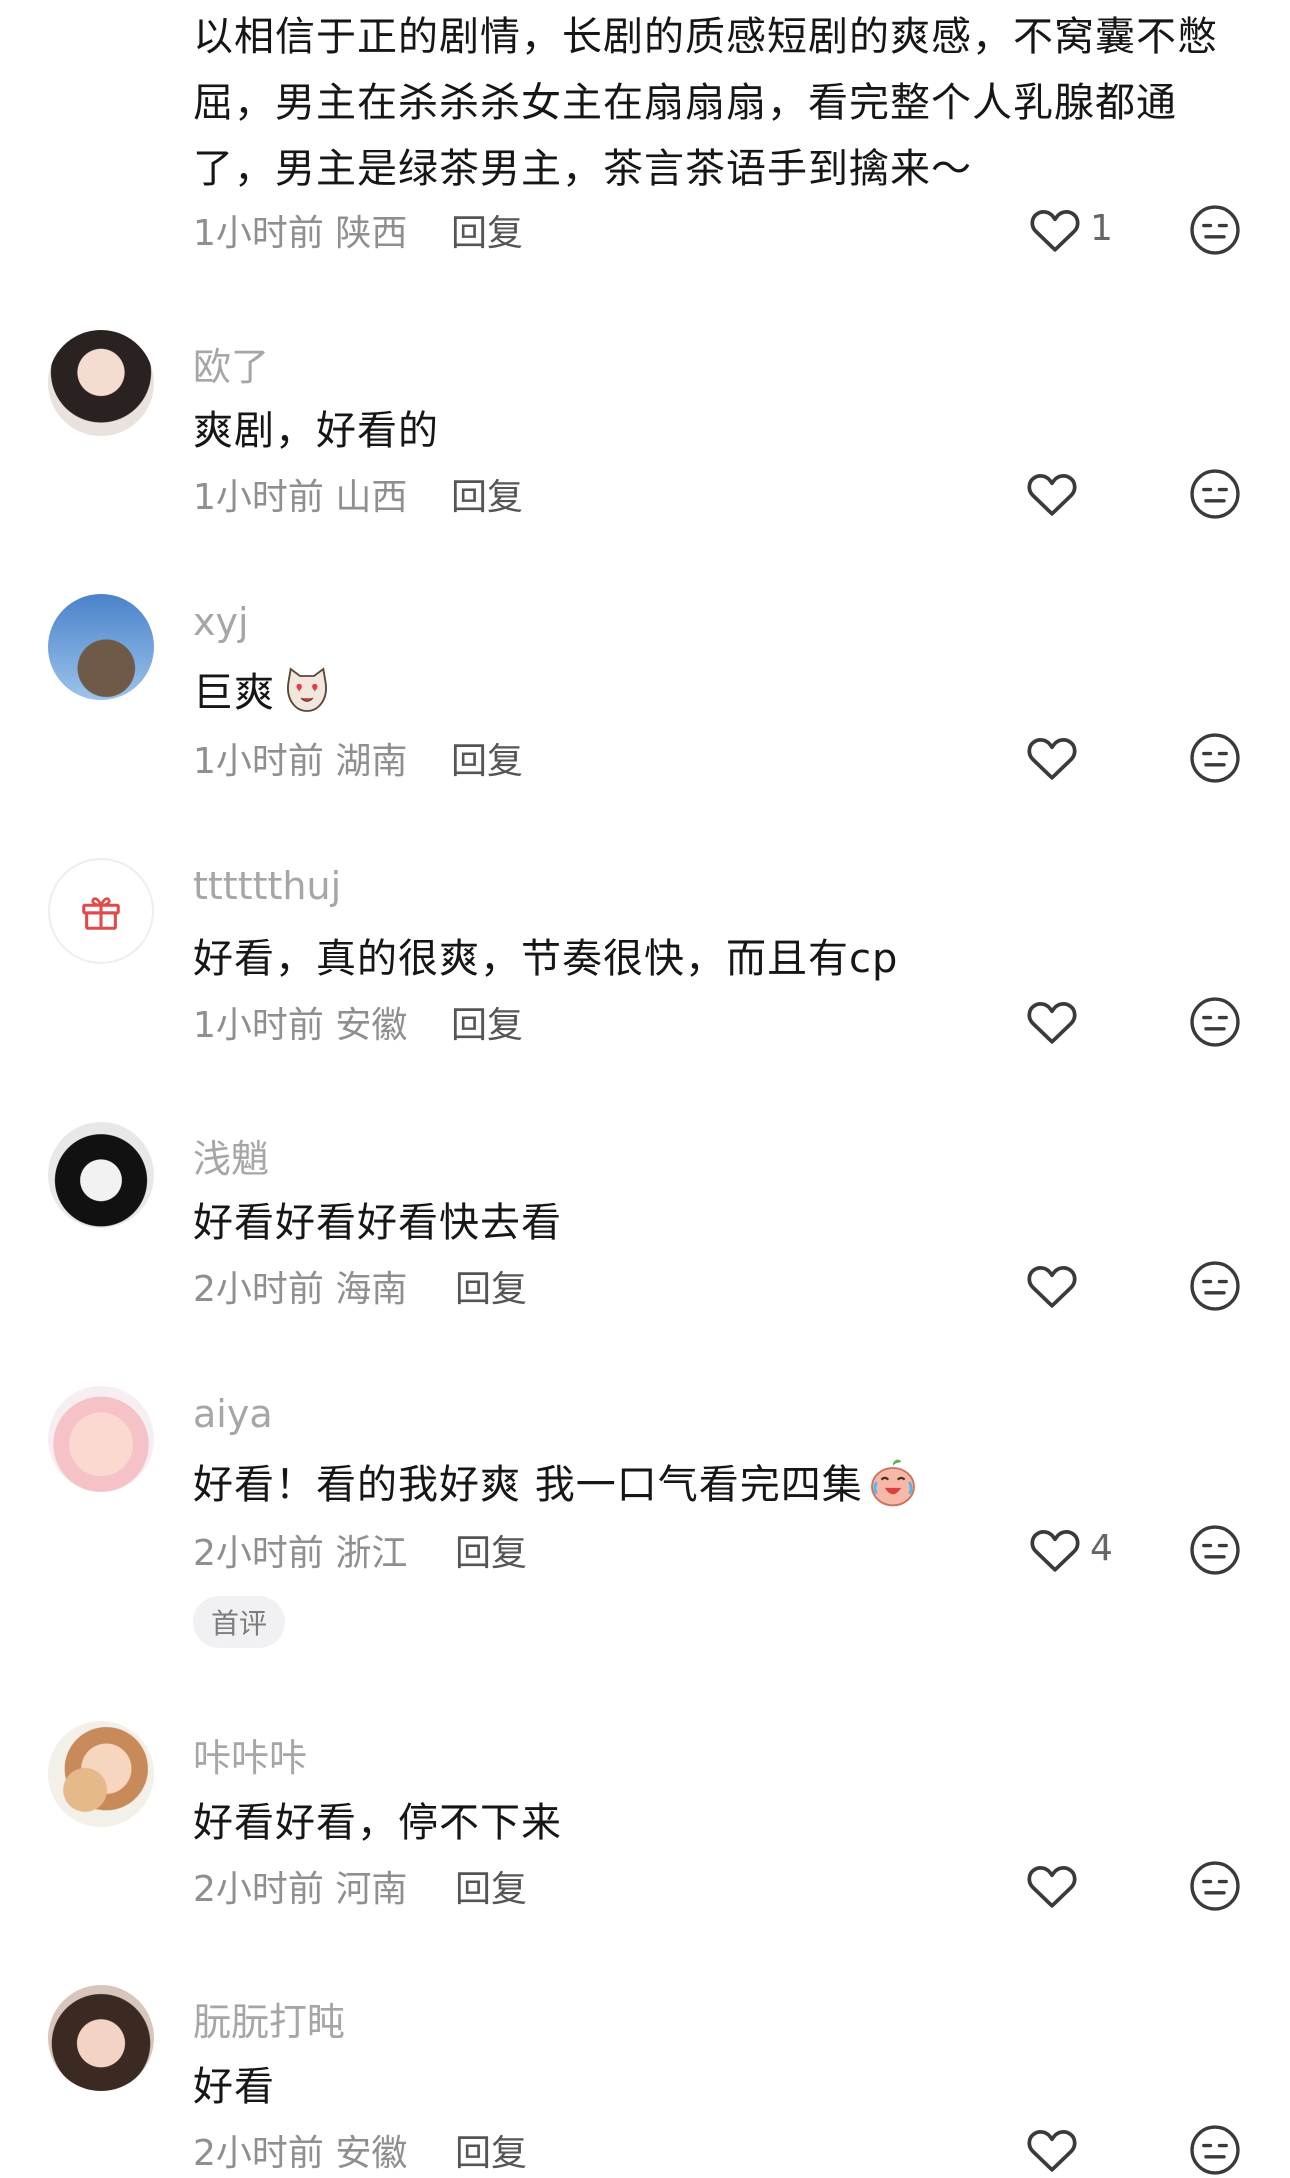 This screenshot has width=1290, height=2178. Describe the element at coordinates (892, 1483) in the screenshot. I see `crying-laughing-emoji-icon` at that location.